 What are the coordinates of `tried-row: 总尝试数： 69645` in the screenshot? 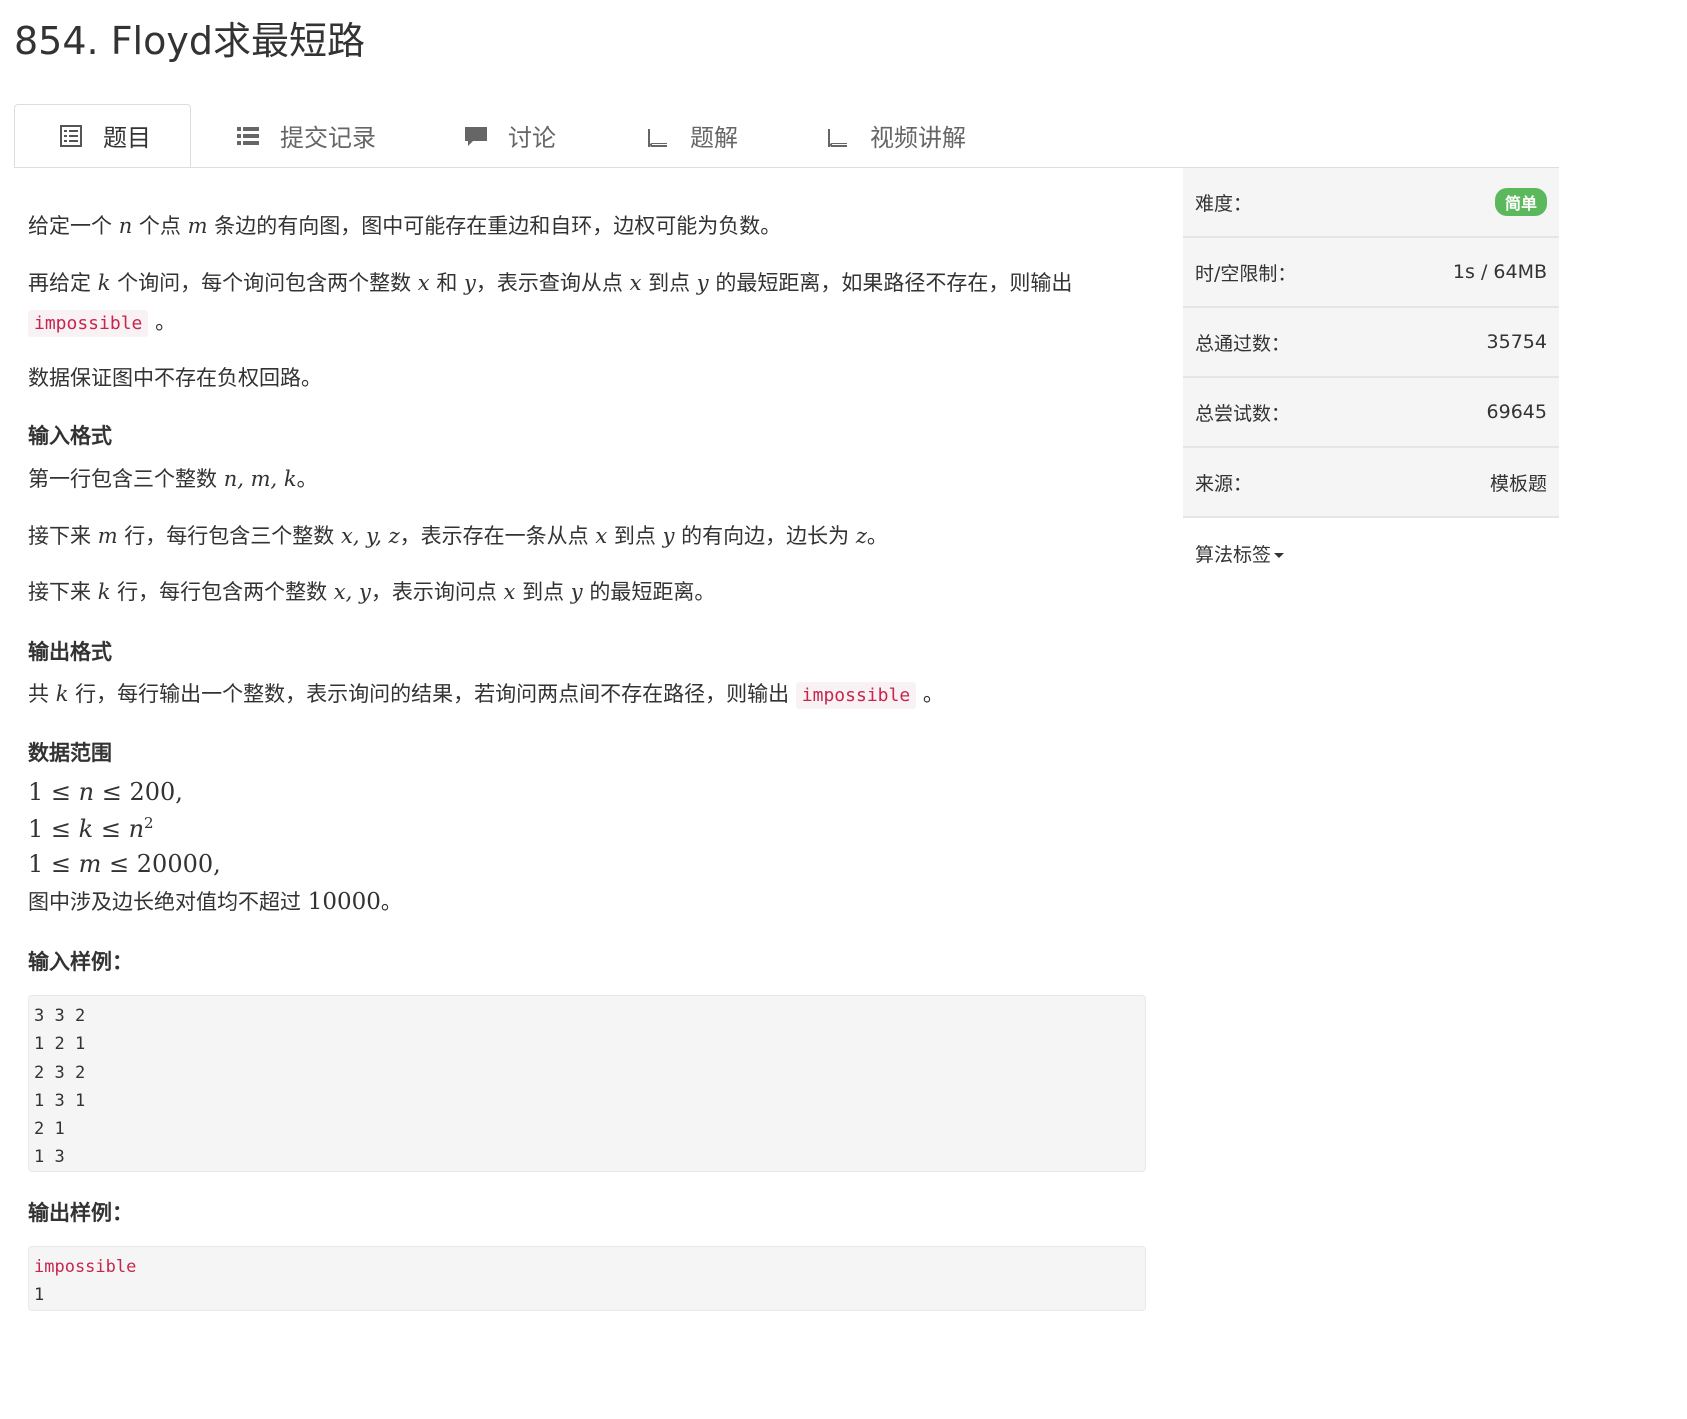 It's located at (1371, 413).